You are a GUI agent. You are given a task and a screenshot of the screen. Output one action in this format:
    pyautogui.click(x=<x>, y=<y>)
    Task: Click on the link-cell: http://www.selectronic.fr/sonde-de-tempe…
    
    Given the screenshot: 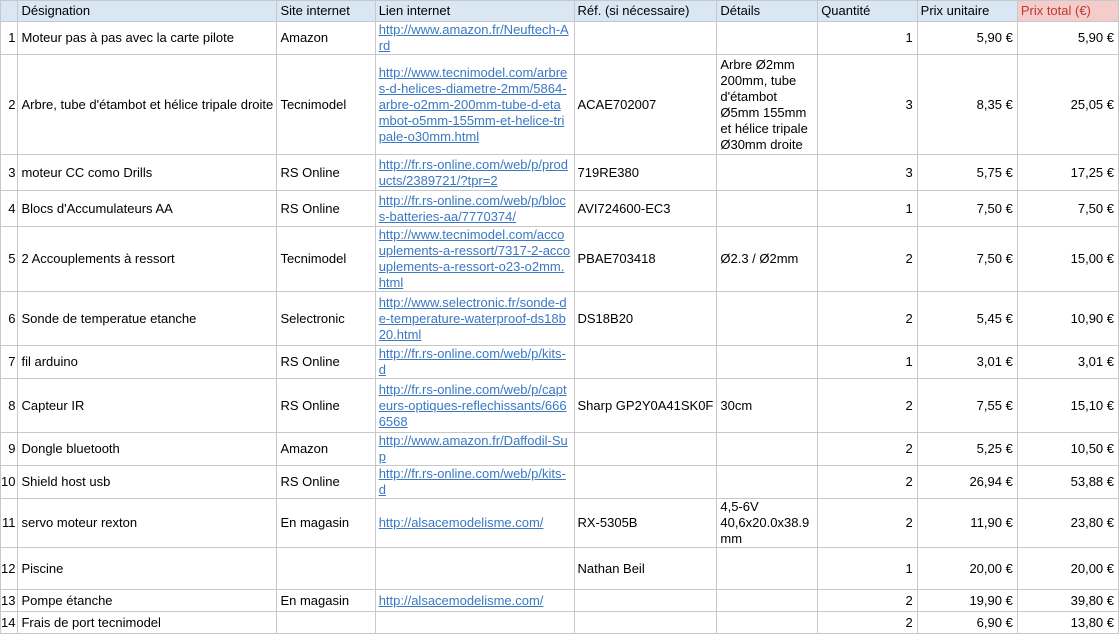 What is the action you would take?
    pyautogui.click(x=474, y=318)
    